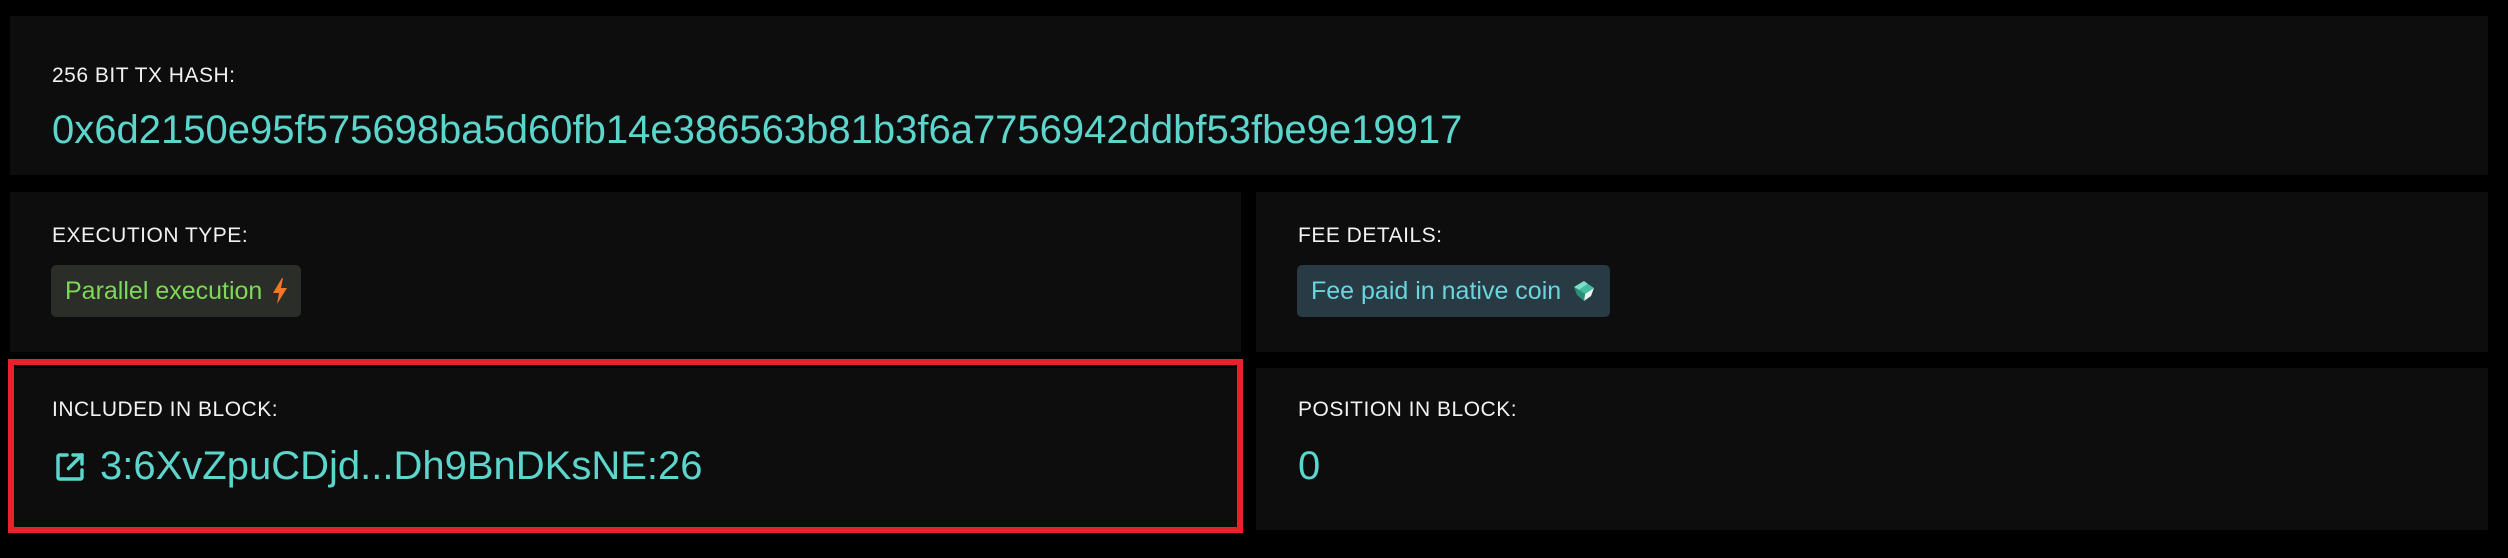 The image size is (2508, 558). I want to click on position-in-block-card: POSITION IN BLOCK: 0, so click(1872, 449).